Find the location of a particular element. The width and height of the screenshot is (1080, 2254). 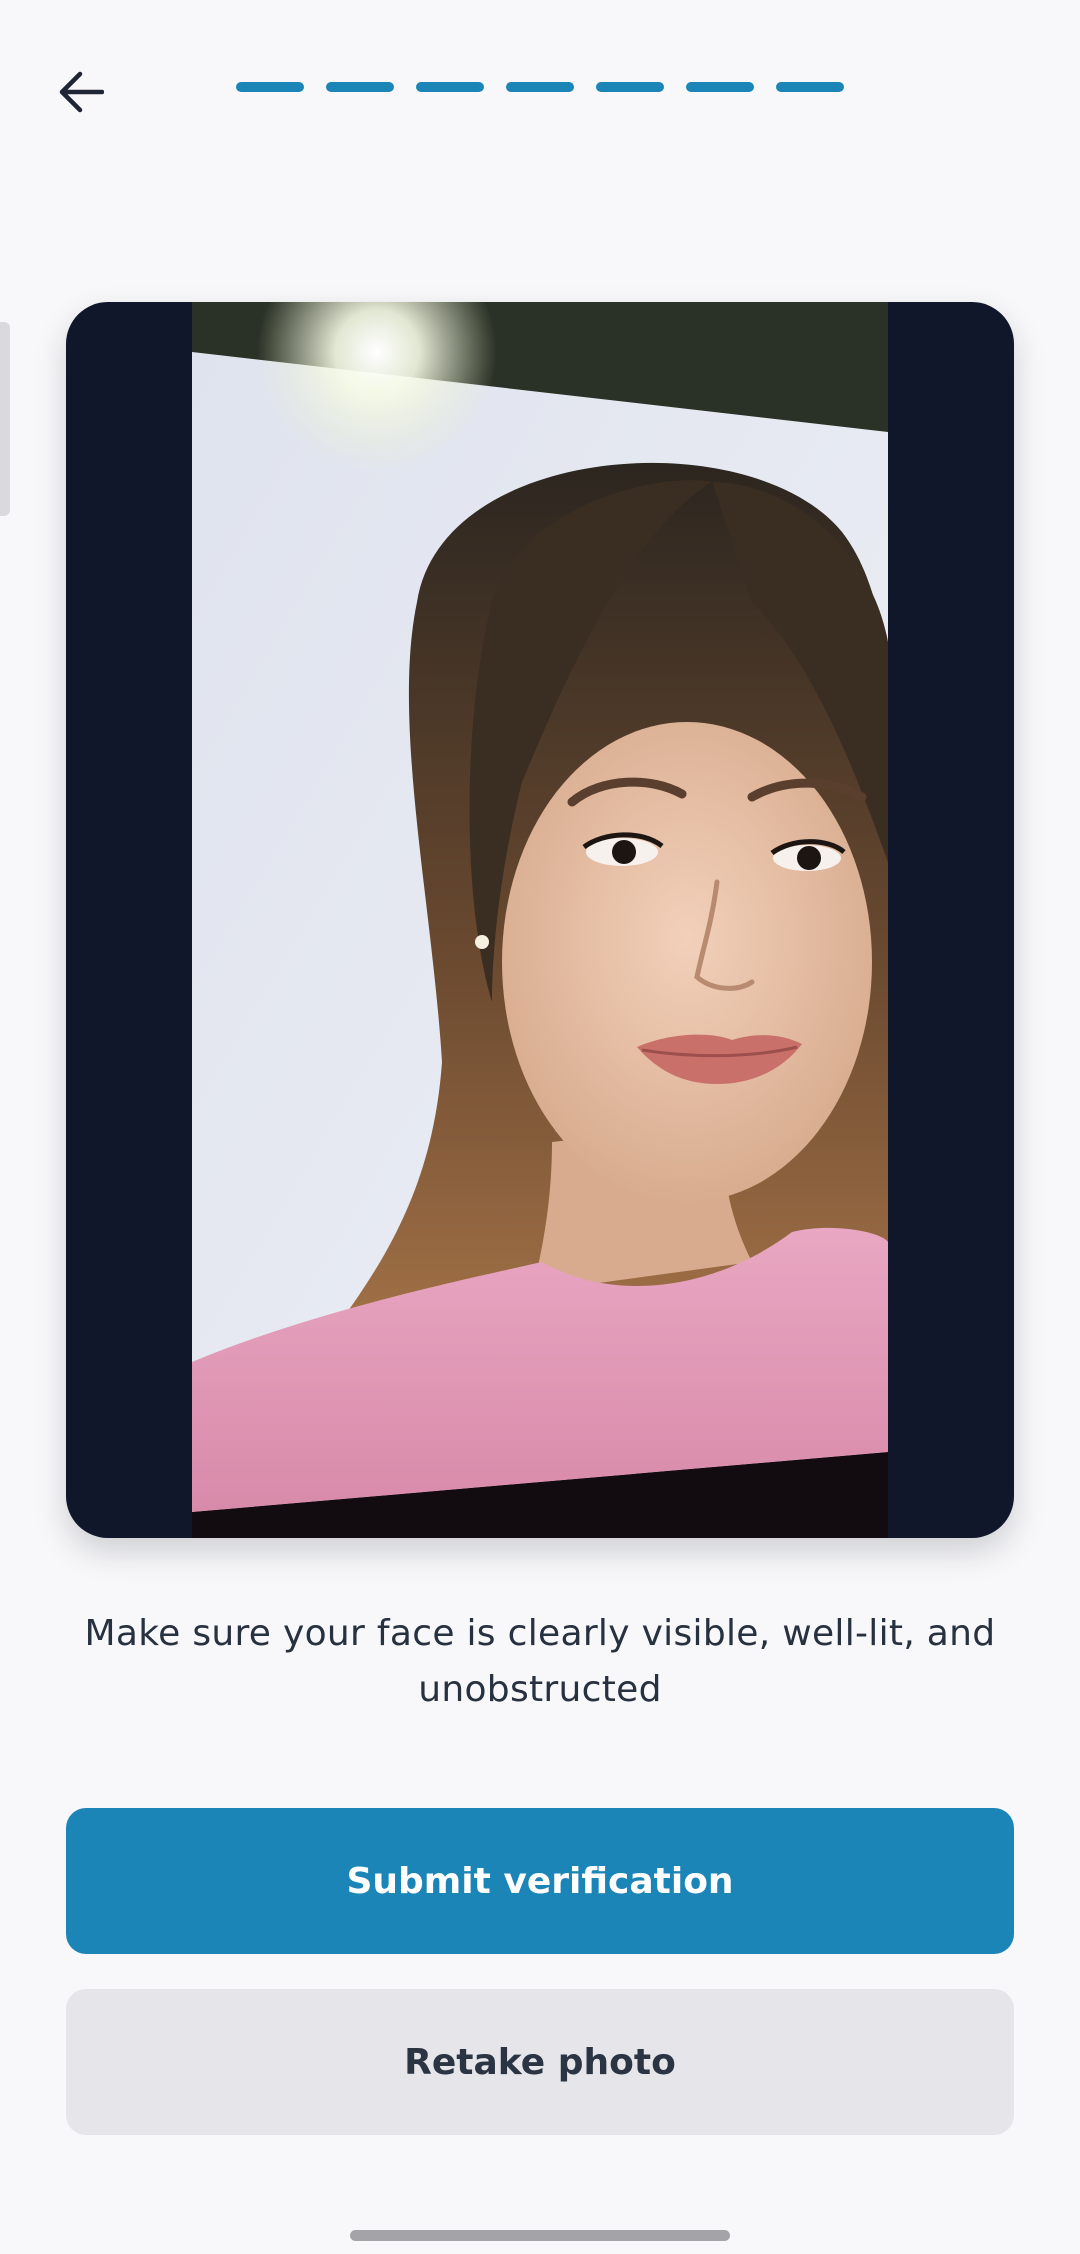

progress-indicator is located at coordinates (540, 87).